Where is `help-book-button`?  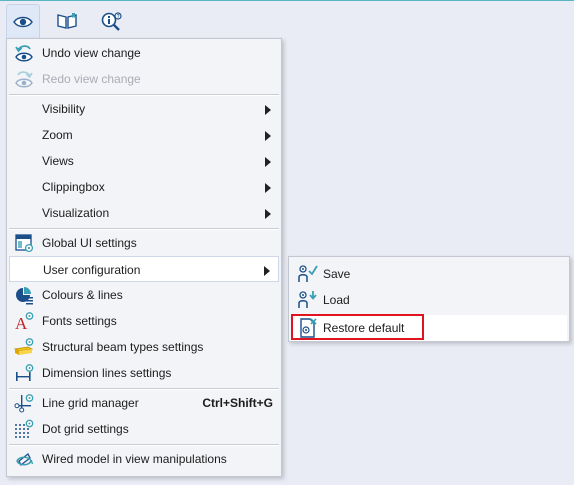
help-book-button is located at coordinates (67, 21).